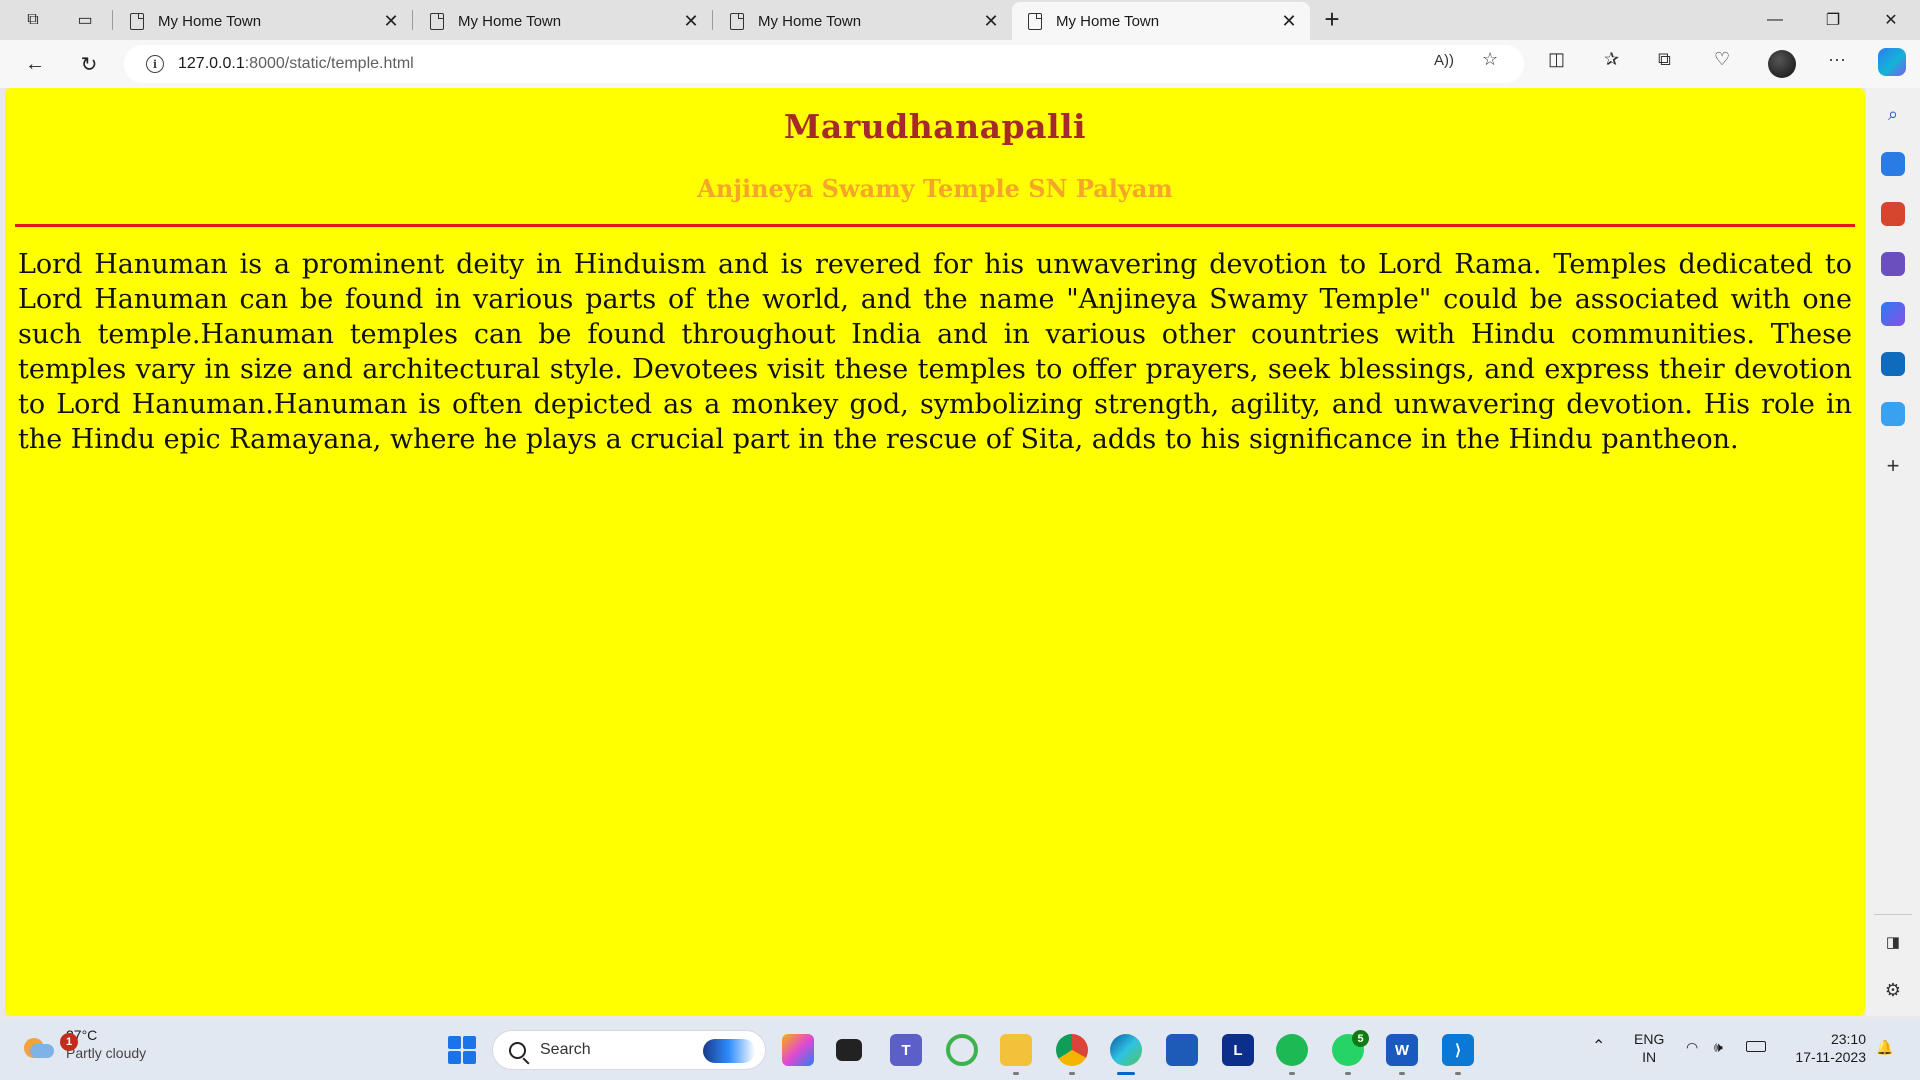 This screenshot has height=1080, width=1920. What do you see at coordinates (1893, 552) in the screenshot?
I see `edge-sidebar: ⌕ + ◨ ⚙` at bounding box center [1893, 552].